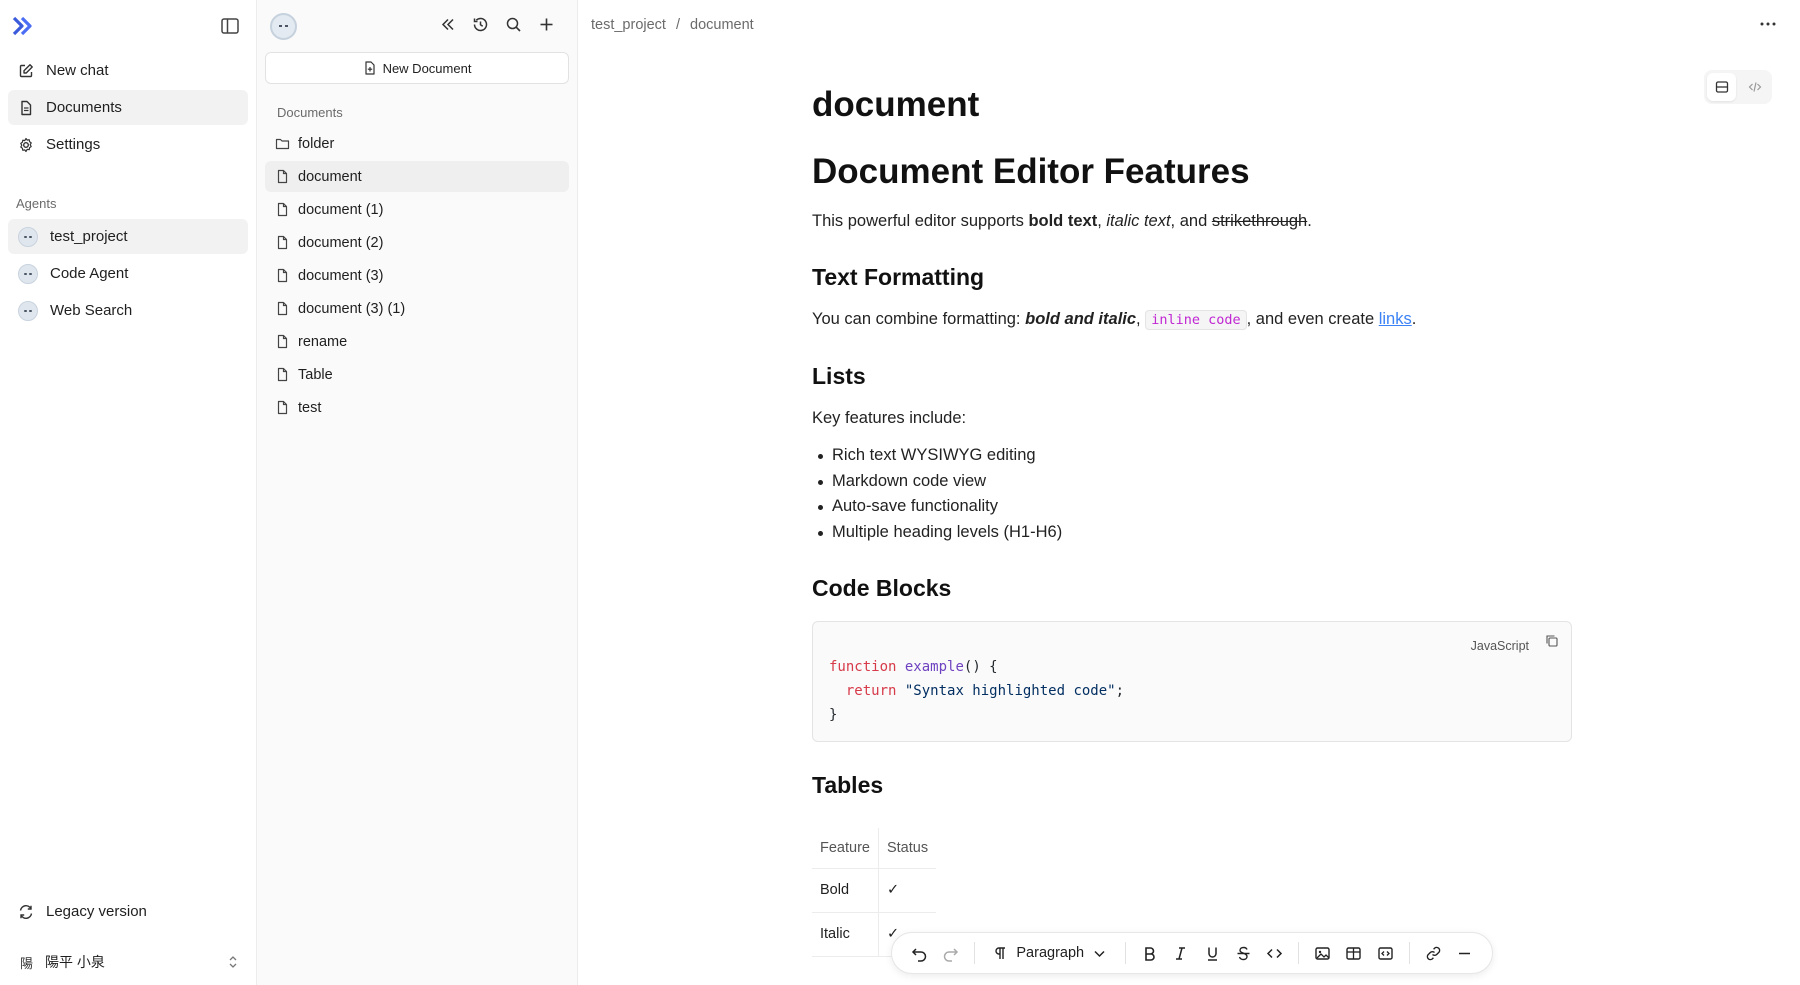 This screenshot has height=985, width=1800. Describe the element at coordinates (980, 667) in the screenshot. I see `code-punctuation: () {` at that location.